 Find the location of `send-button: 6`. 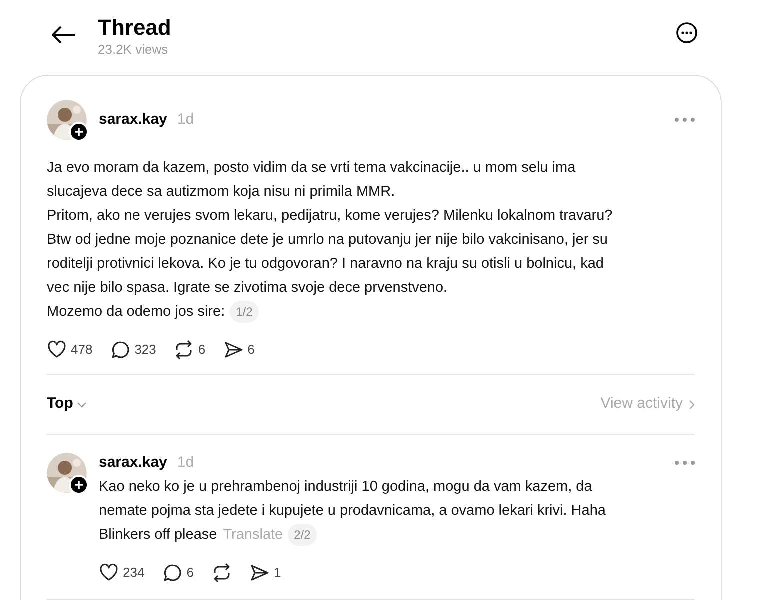

send-button: 6 is located at coordinates (239, 350).